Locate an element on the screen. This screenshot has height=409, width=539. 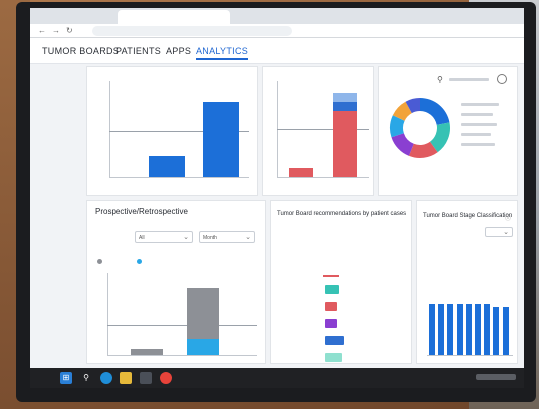
chrome-icon is located at coordinates (166, 378).